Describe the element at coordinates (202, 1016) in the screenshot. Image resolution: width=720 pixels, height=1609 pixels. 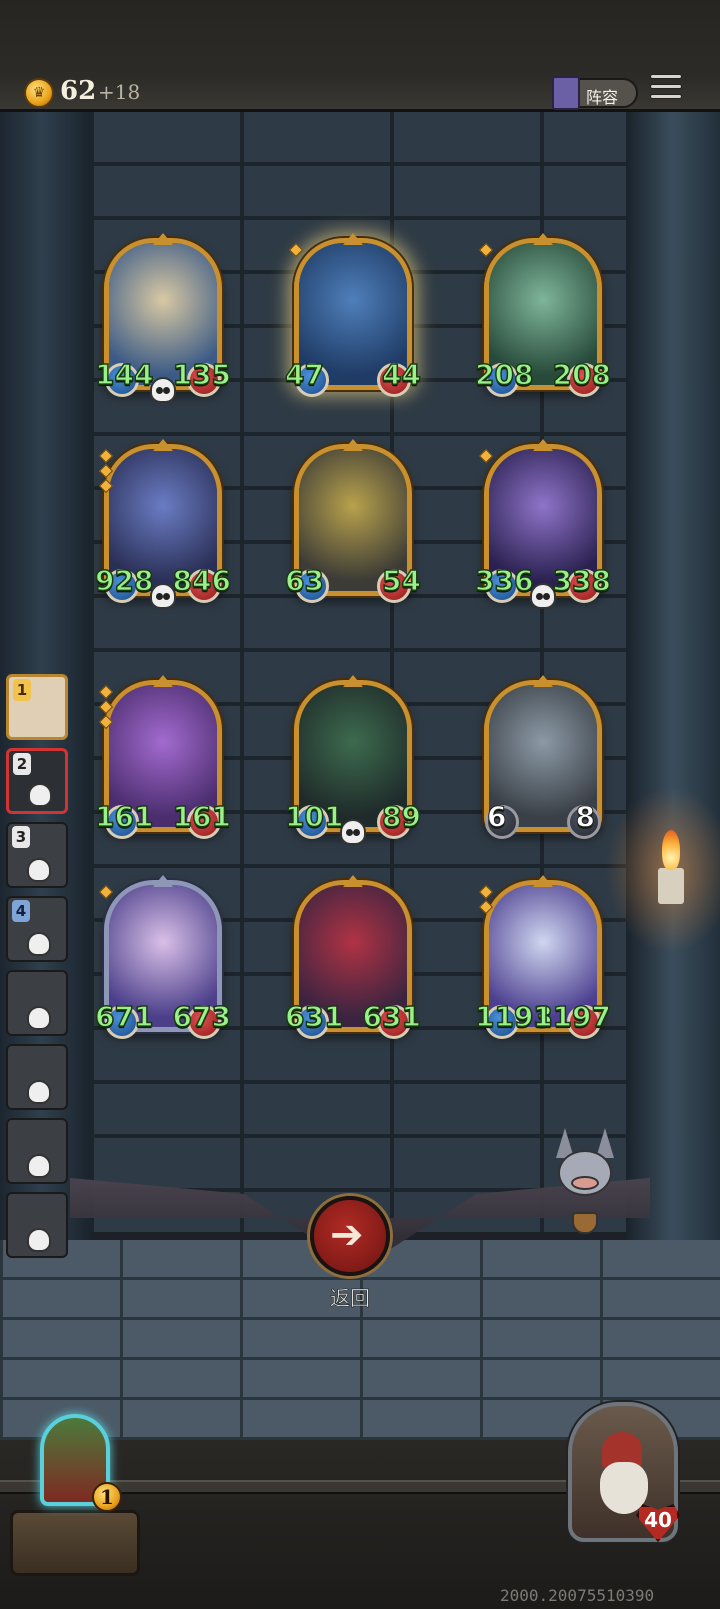
I see `health-value: 673` at that location.